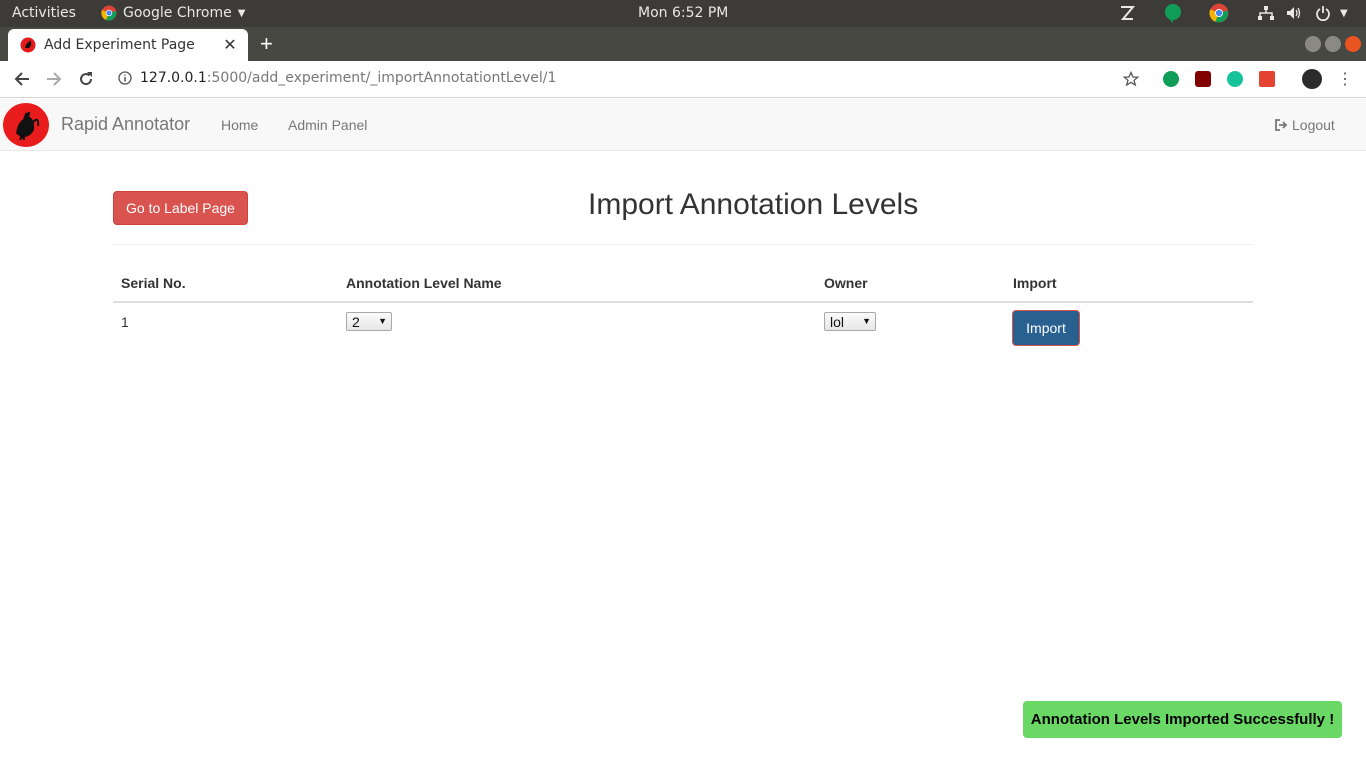 Image resolution: width=1366 pixels, height=768 pixels. Describe the element at coordinates (125, 322) in the screenshot. I see `row-serial: 1` at that location.